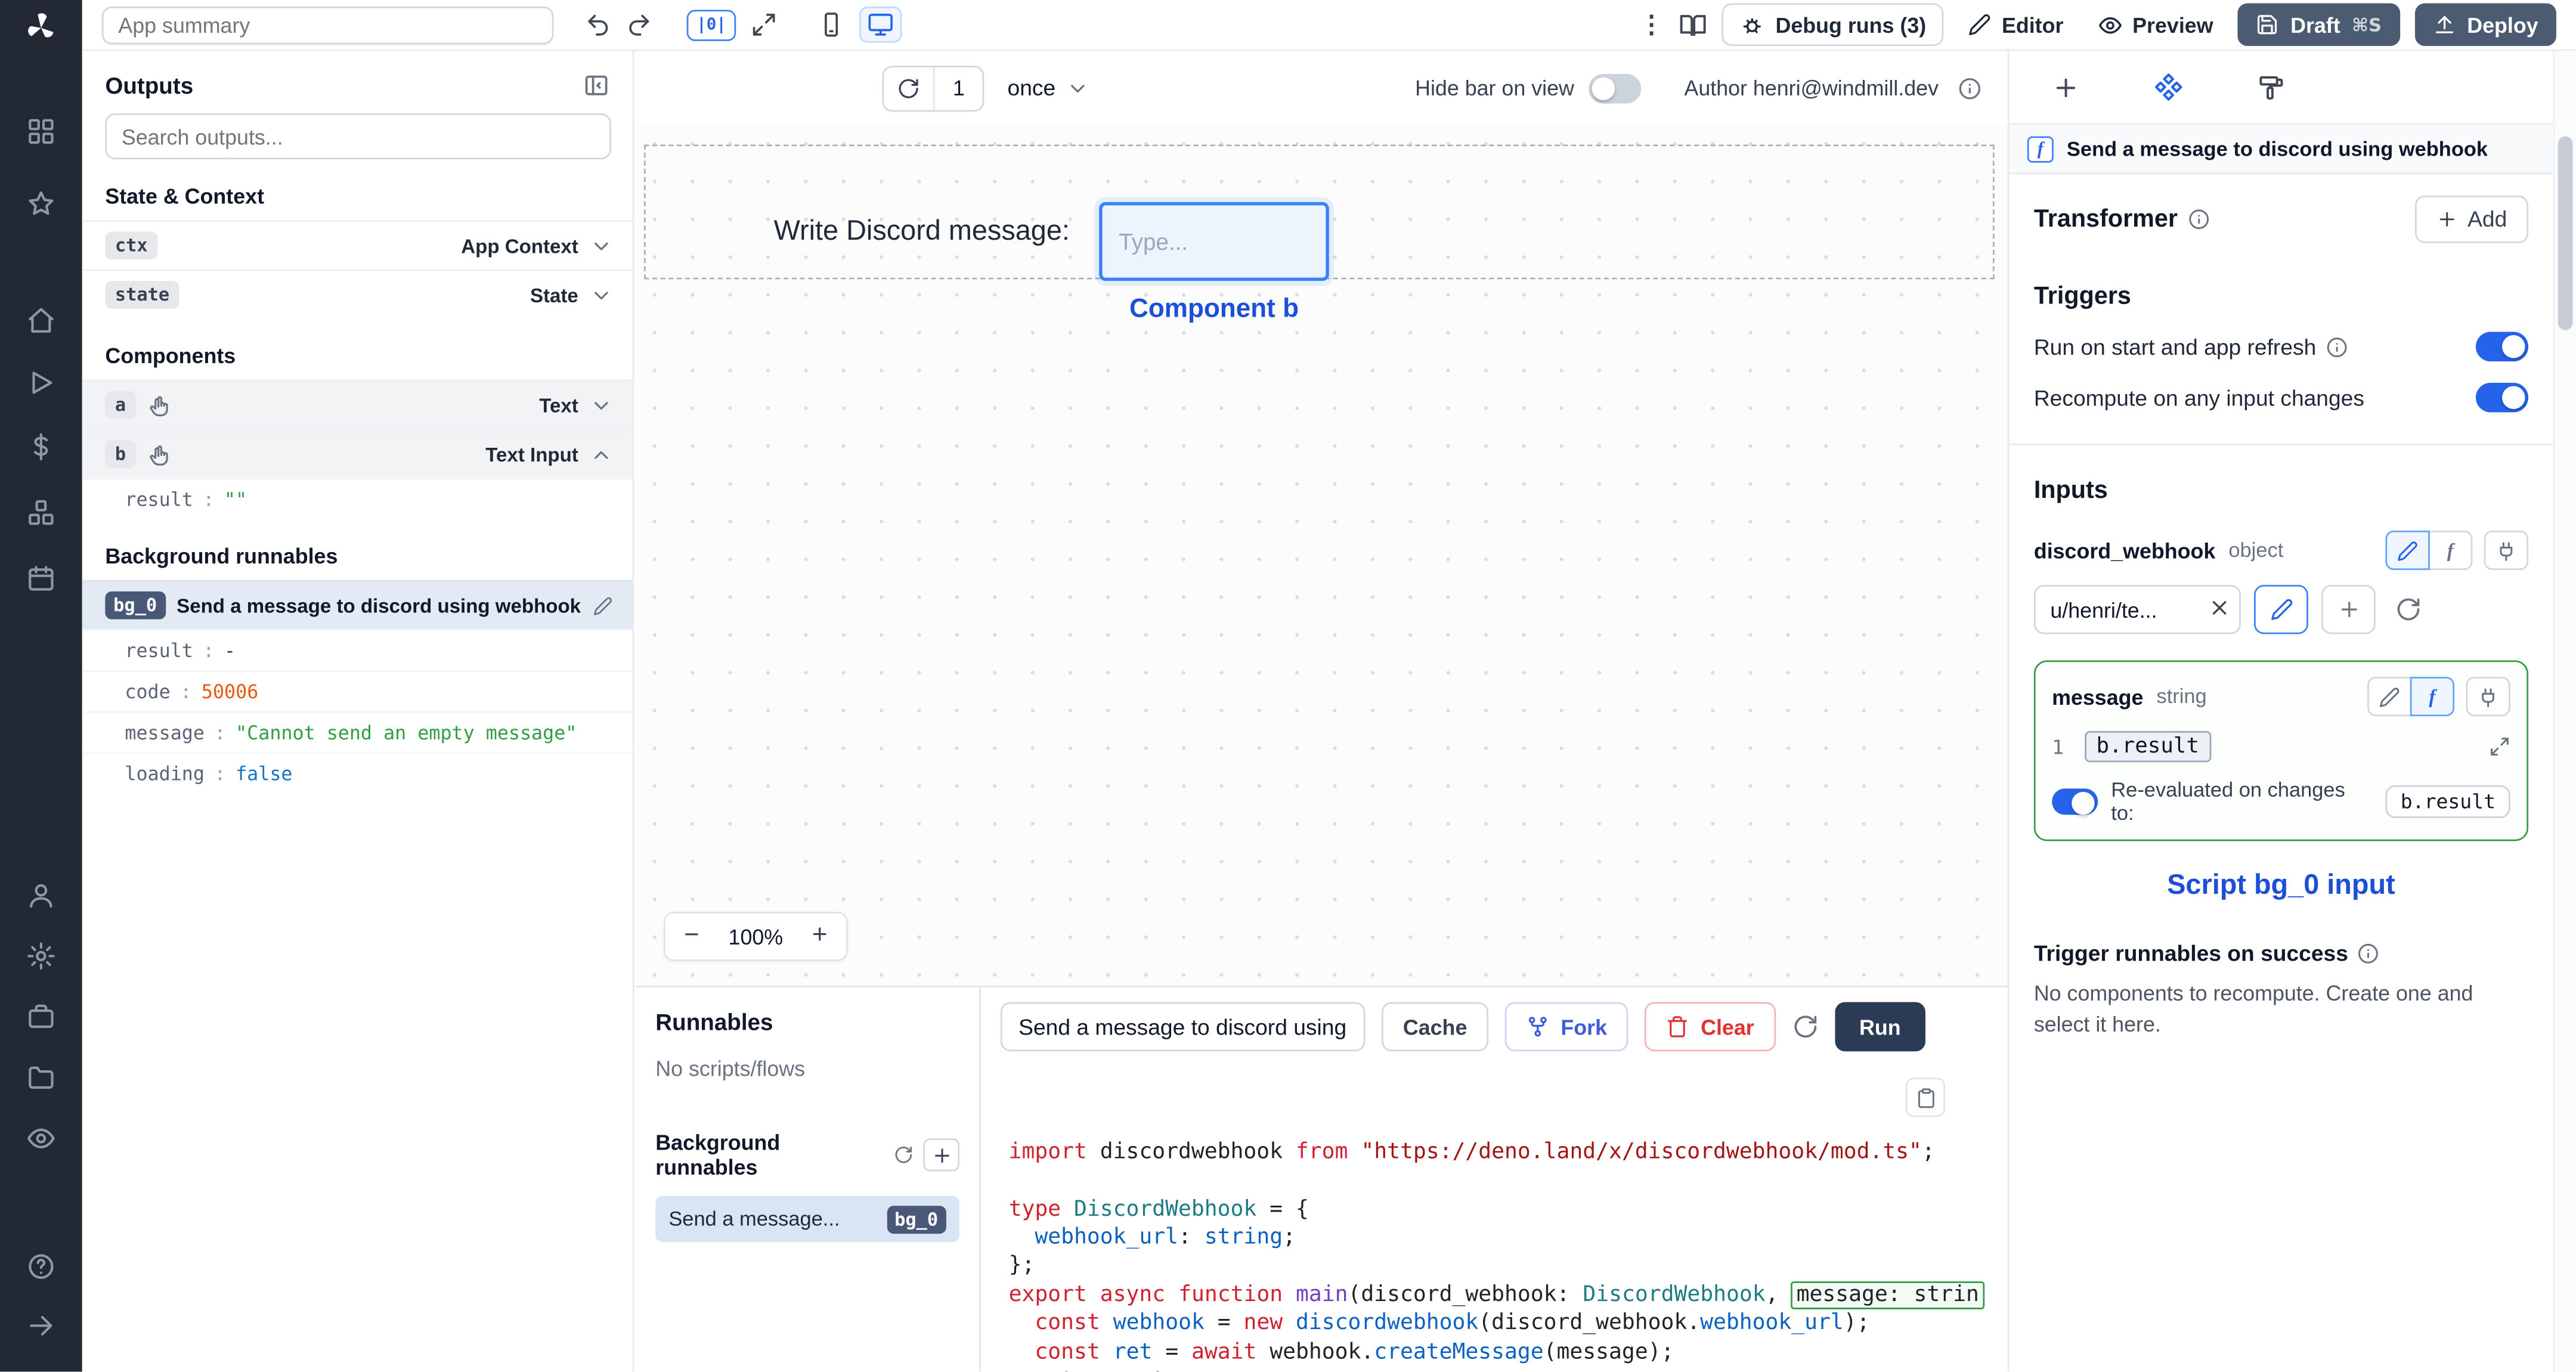 The width and height of the screenshot is (2576, 1372). What do you see at coordinates (881, 25) in the screenshot?
I see `desktop-view-icon` at bounding box center [881, 25].